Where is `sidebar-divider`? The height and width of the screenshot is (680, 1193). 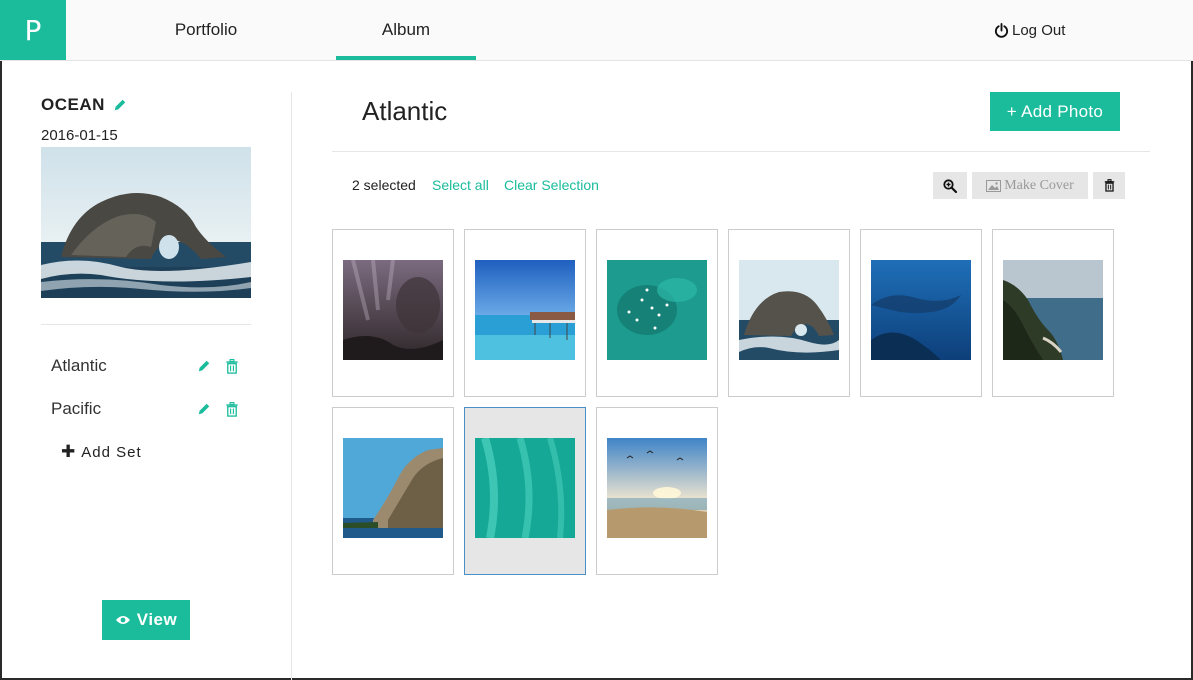 sidebar-divider is located at coordinates (291, 386).